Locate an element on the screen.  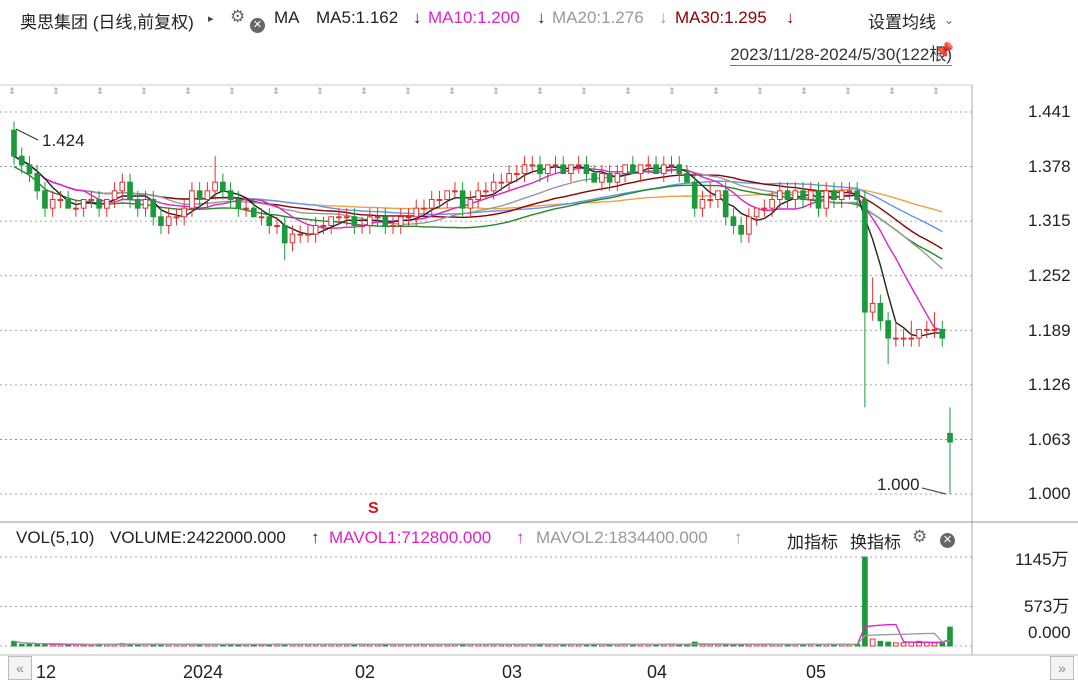
mavol1-value: MAVOL1:712800.000 is located at coordinates (410, 537).